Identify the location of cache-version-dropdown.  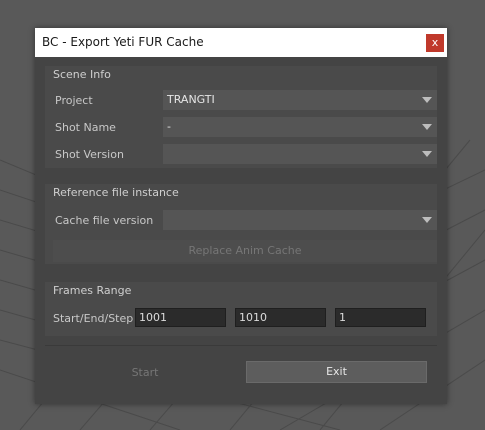
(300, 220).